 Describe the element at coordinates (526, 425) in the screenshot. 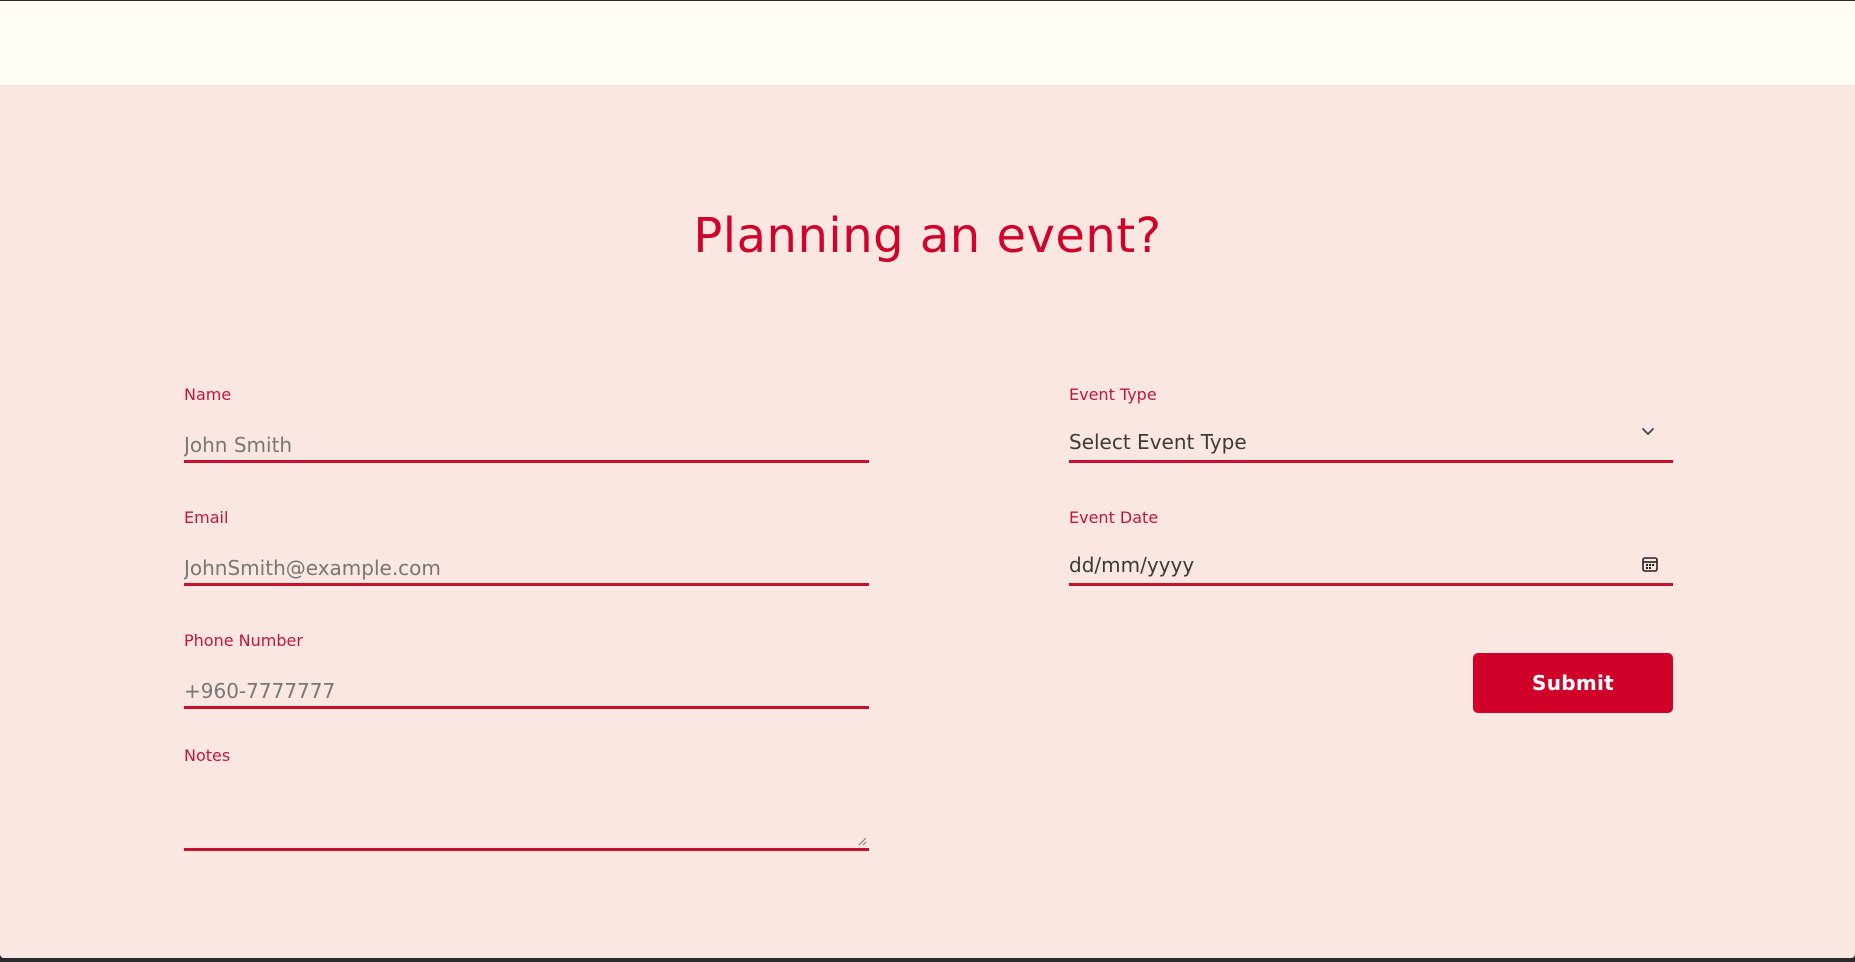

I see `name-field-group: Name` at that location.